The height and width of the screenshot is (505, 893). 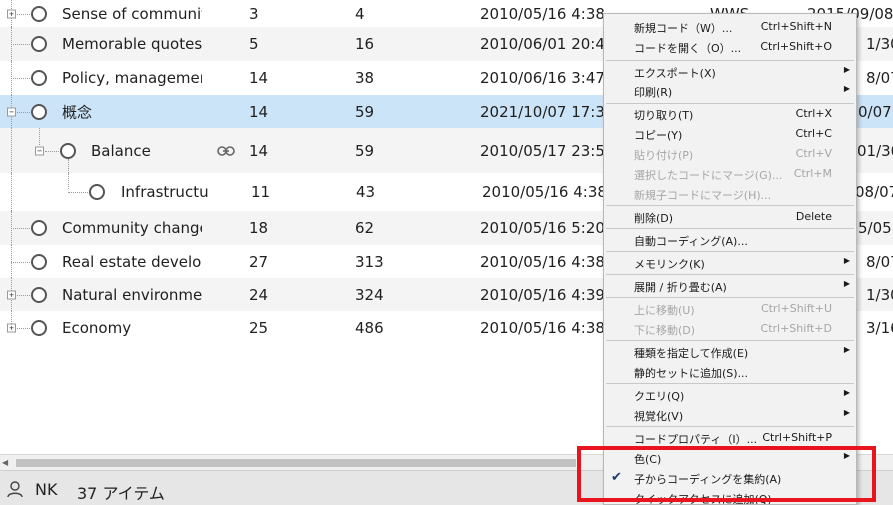 What do you see at coordinates (664, 310) in the screenshot?
I see `menu-item-label: 上に移動(U)` at bounding box center [664, 310].